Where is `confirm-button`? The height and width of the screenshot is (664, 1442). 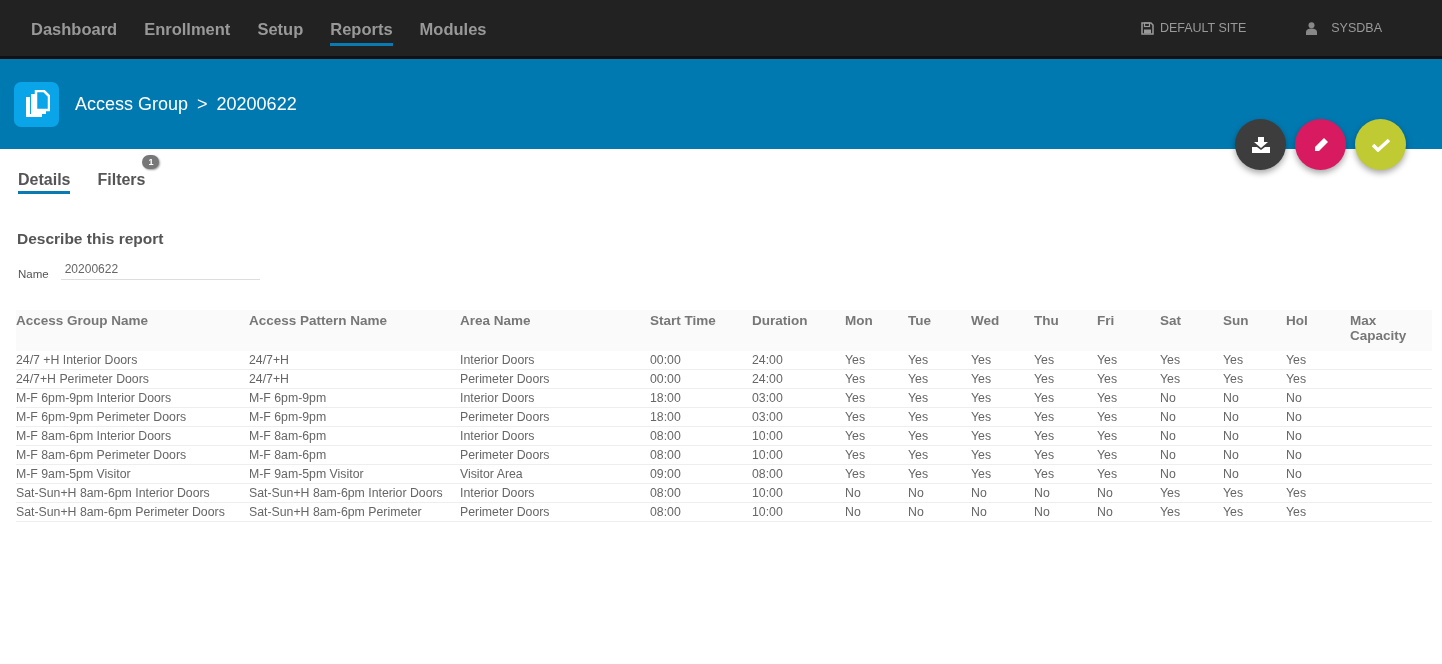 confirm-button is located at coordinates (1380, 144).